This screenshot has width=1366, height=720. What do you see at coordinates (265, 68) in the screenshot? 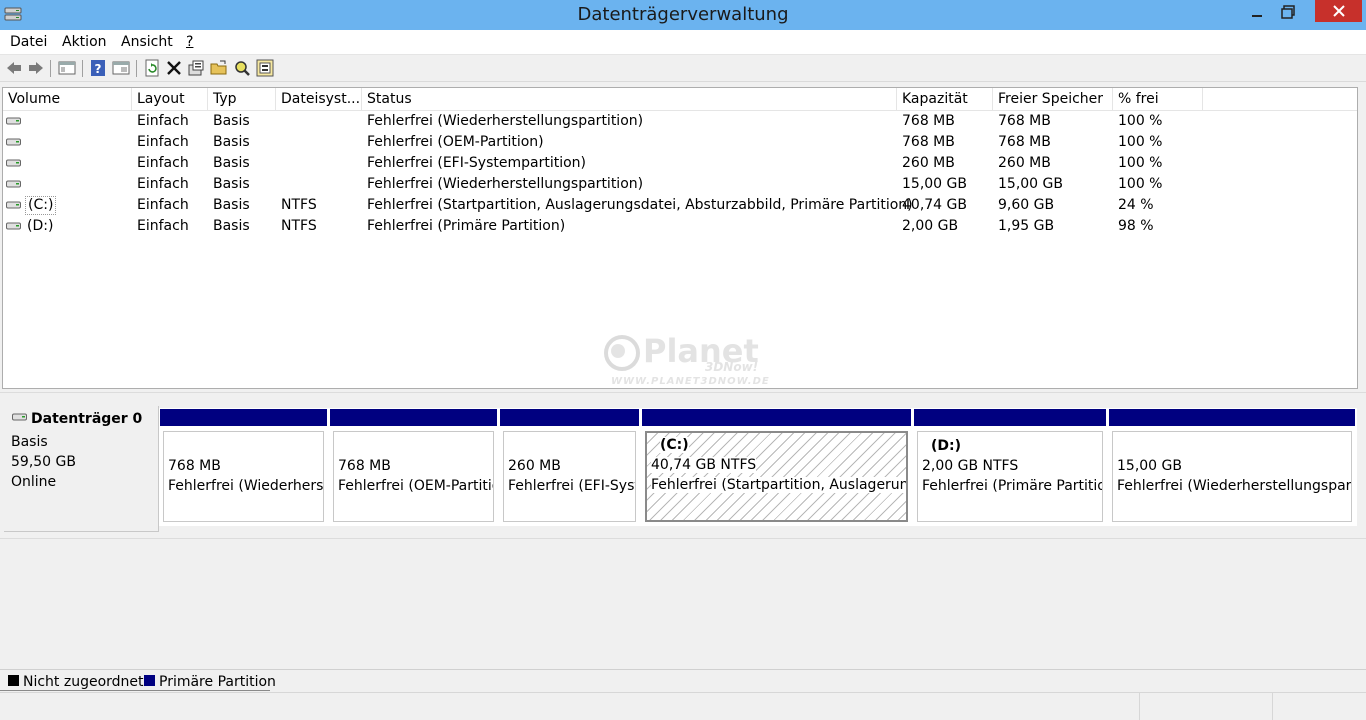
I see `export-icon` at bounding box center [265, 68].